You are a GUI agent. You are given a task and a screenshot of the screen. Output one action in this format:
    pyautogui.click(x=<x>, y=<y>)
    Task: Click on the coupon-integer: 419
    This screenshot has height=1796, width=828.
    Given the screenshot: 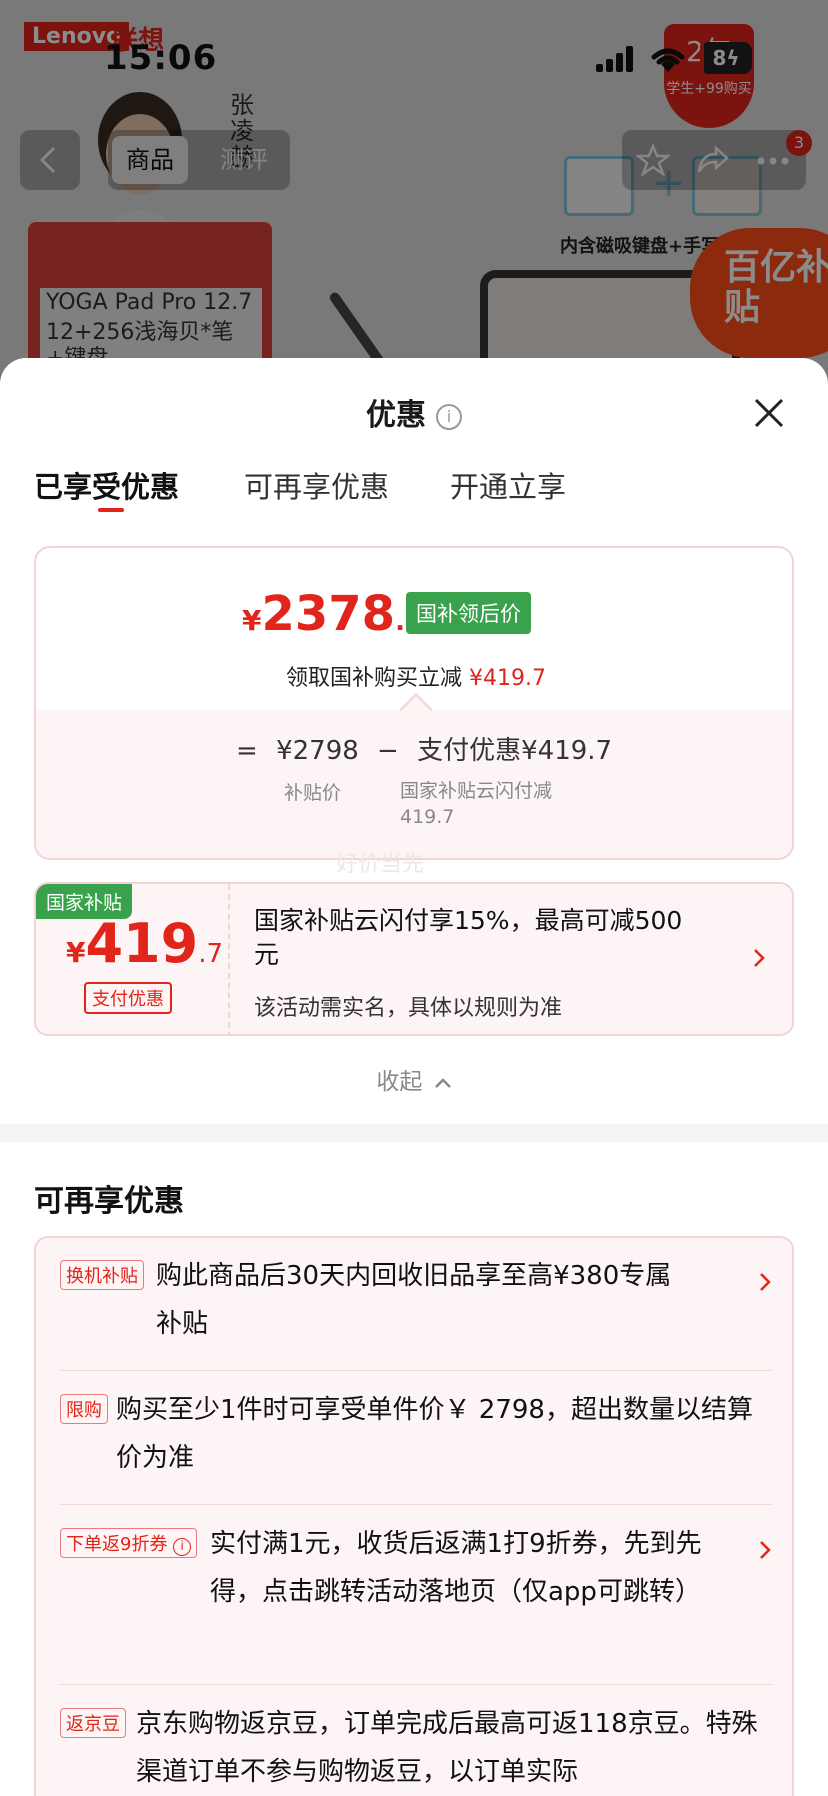 What is the action you would take?
    pyautogui.click(x=142, y=943)
    